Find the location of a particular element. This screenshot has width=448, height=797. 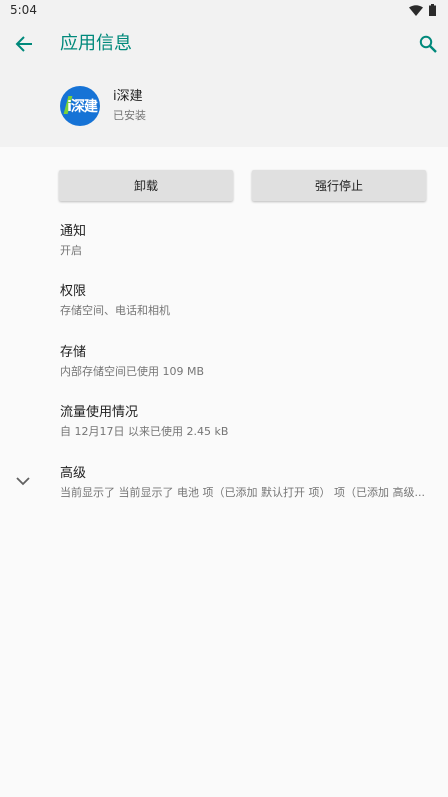

search-button is located at coordinates (428, 44).